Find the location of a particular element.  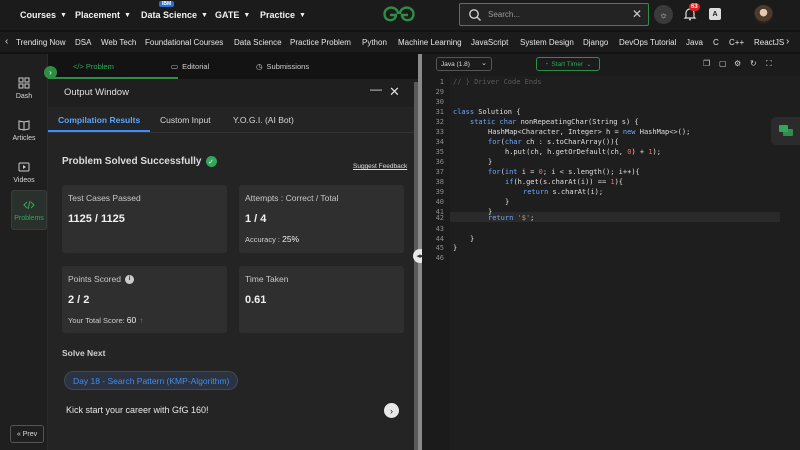

status-text: Problem Solved Successfully is located at coordinates (132, 161).